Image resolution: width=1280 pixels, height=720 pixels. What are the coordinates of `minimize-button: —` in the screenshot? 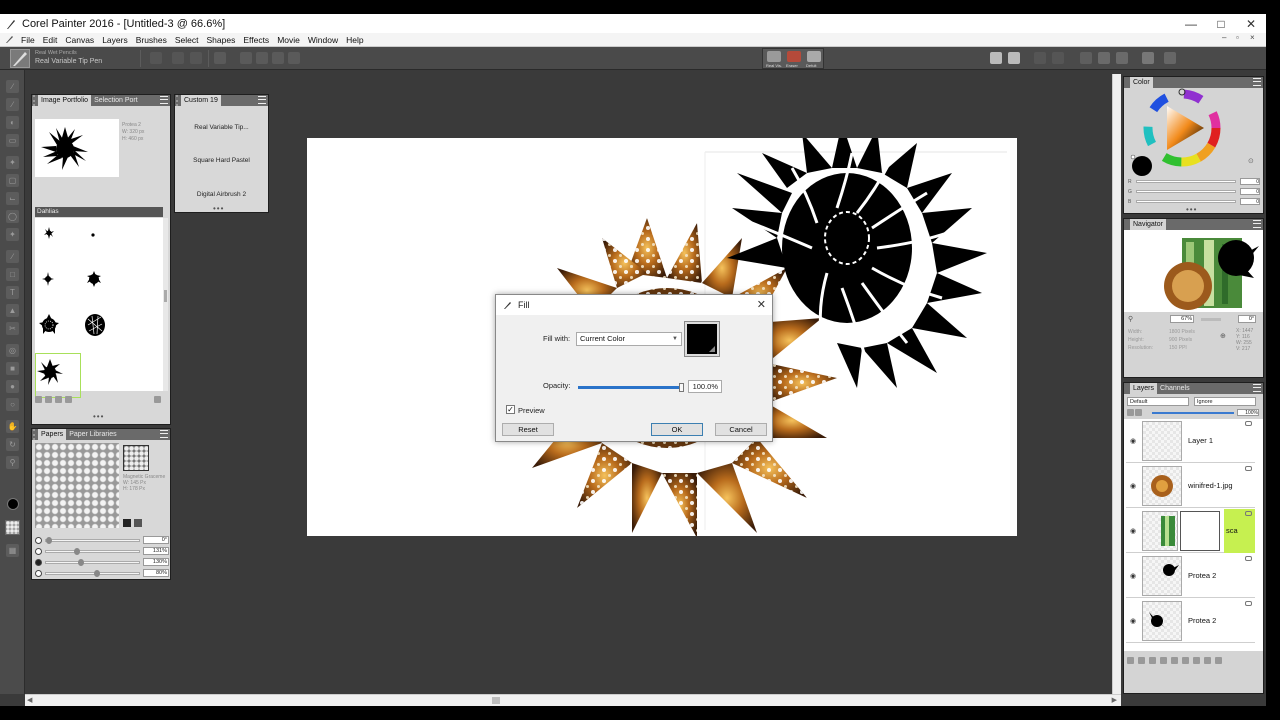 It's located at (1191, 23).